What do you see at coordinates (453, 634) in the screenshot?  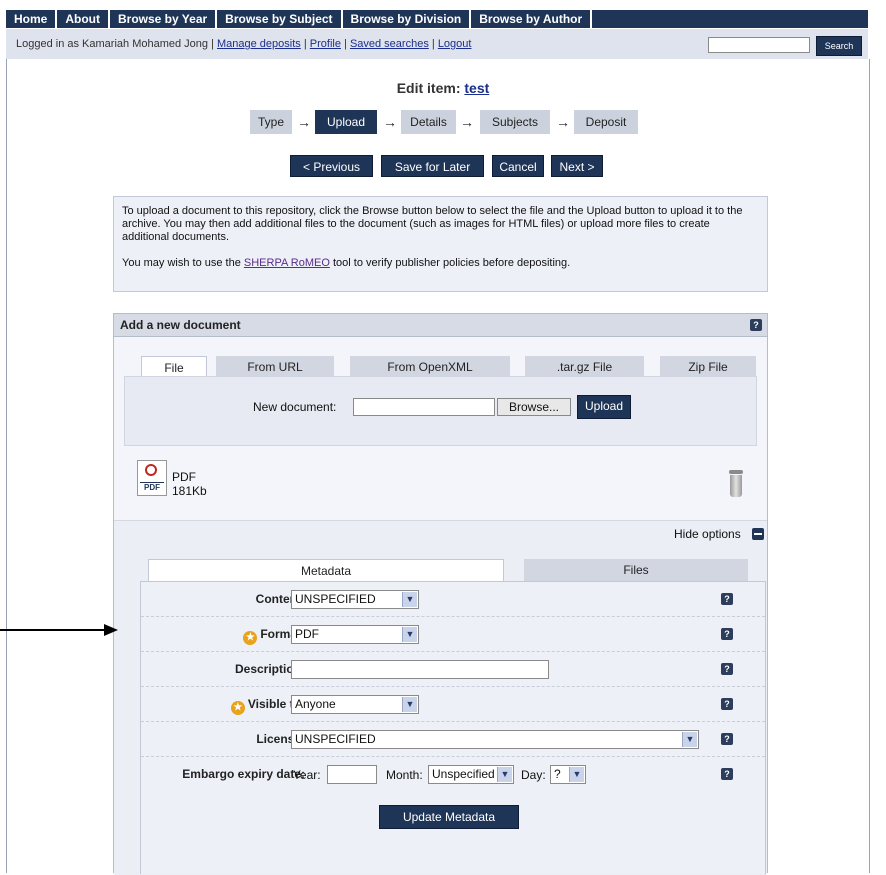 I see `format-row: ★ Format: PDF ▼ ?` at bounding box center [453, 634].